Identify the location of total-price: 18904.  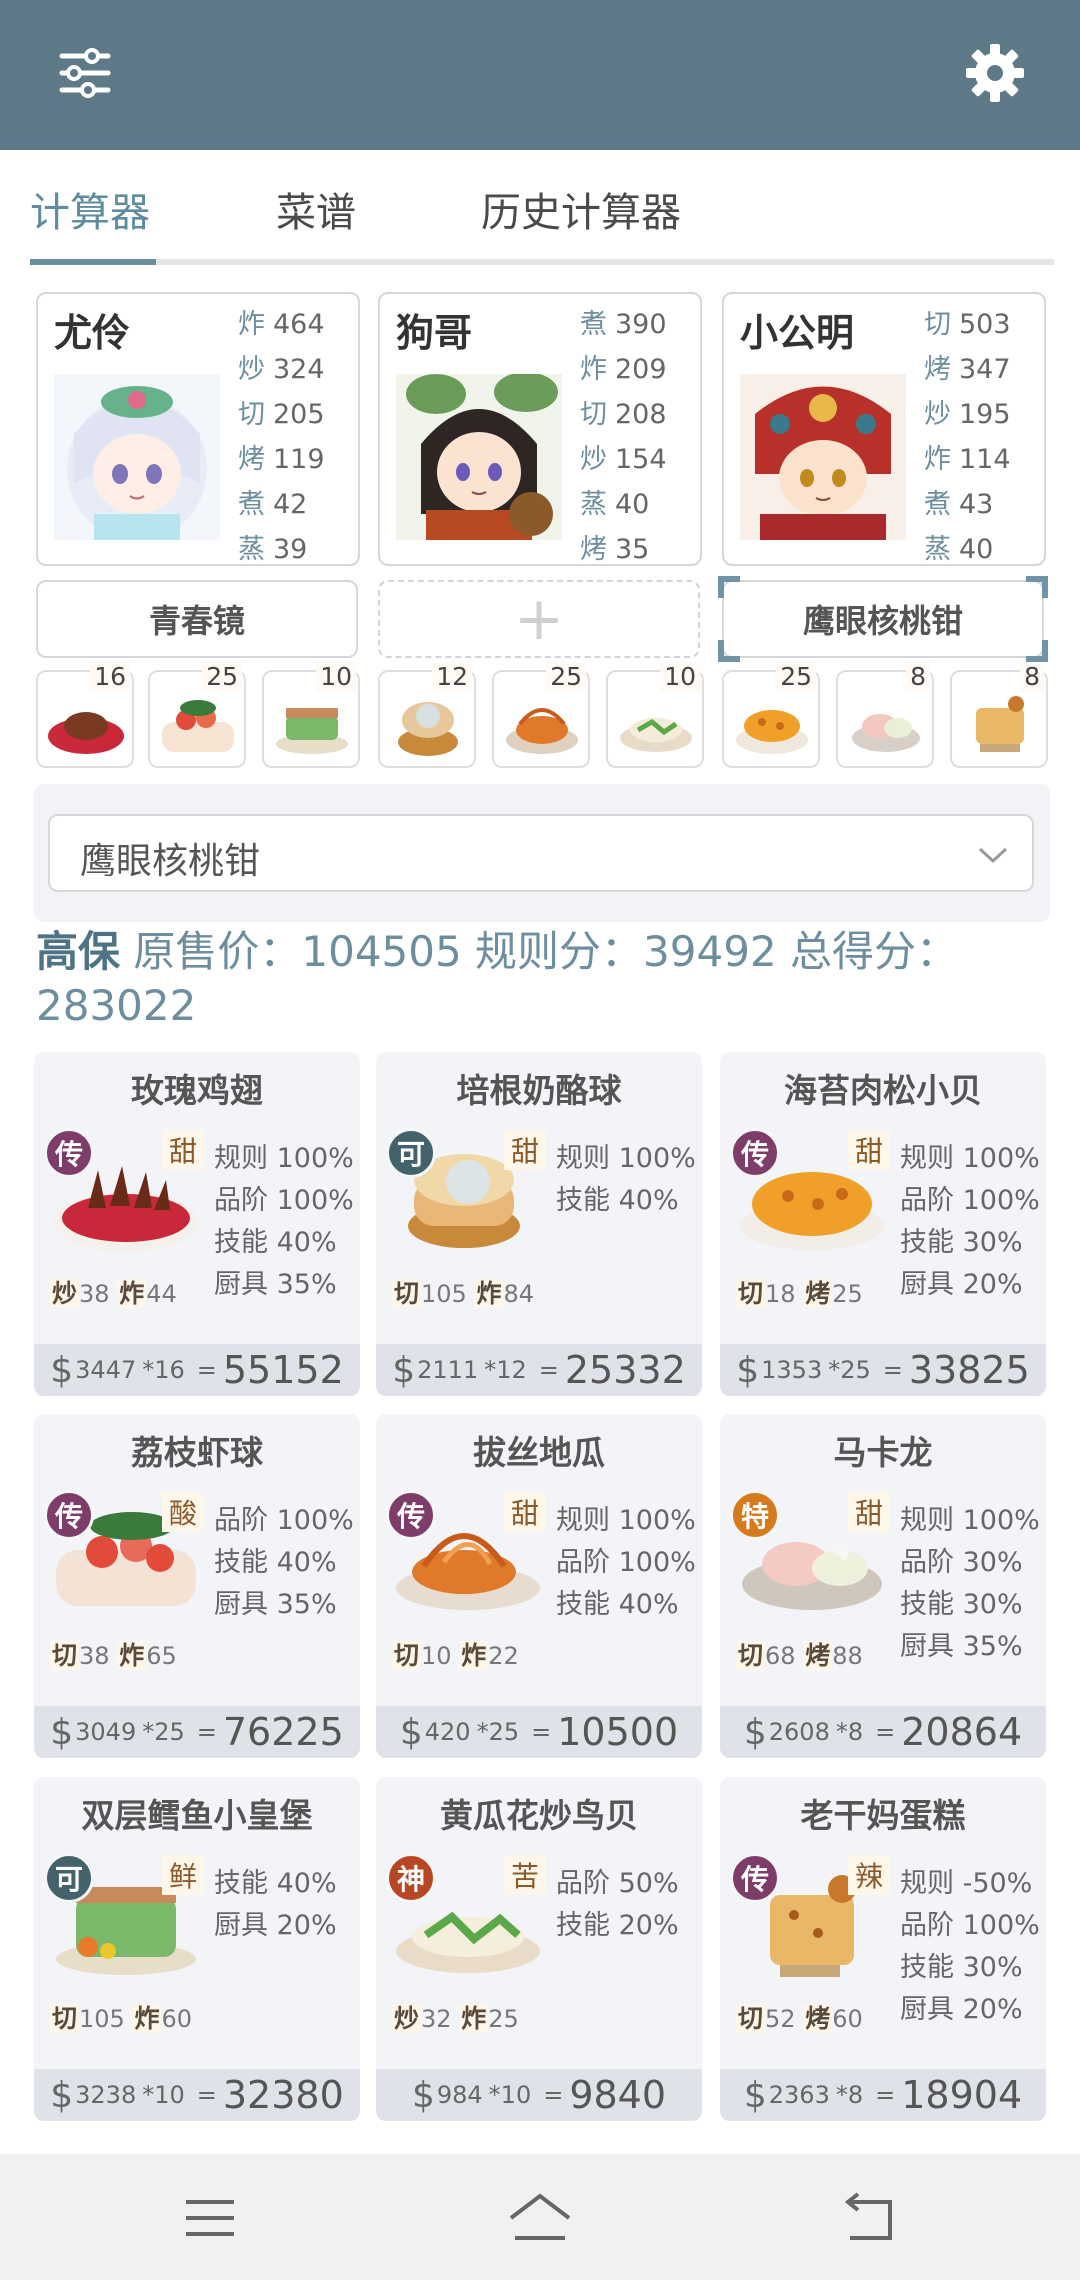
(962, 2095).